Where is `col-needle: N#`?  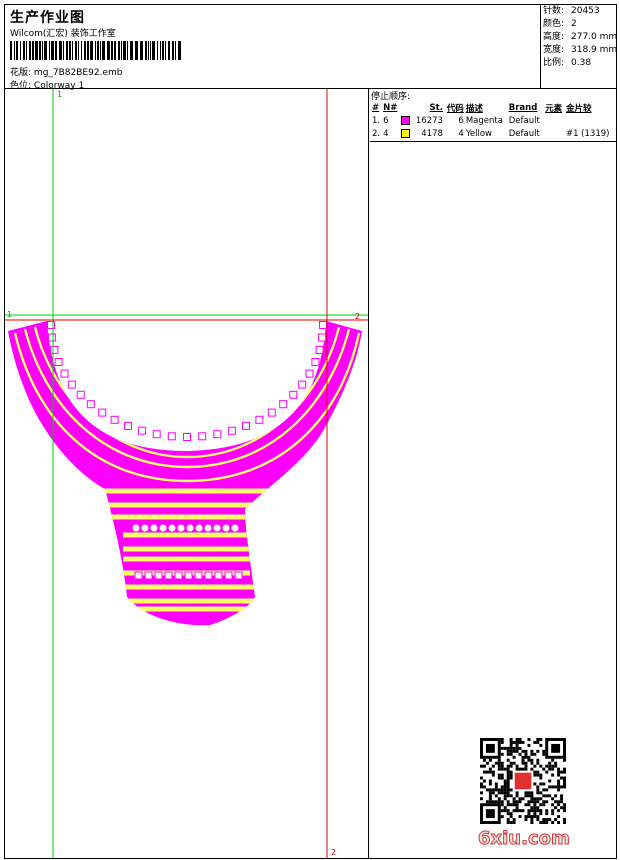 col-needle: N# is located at coordinates (390, 107).